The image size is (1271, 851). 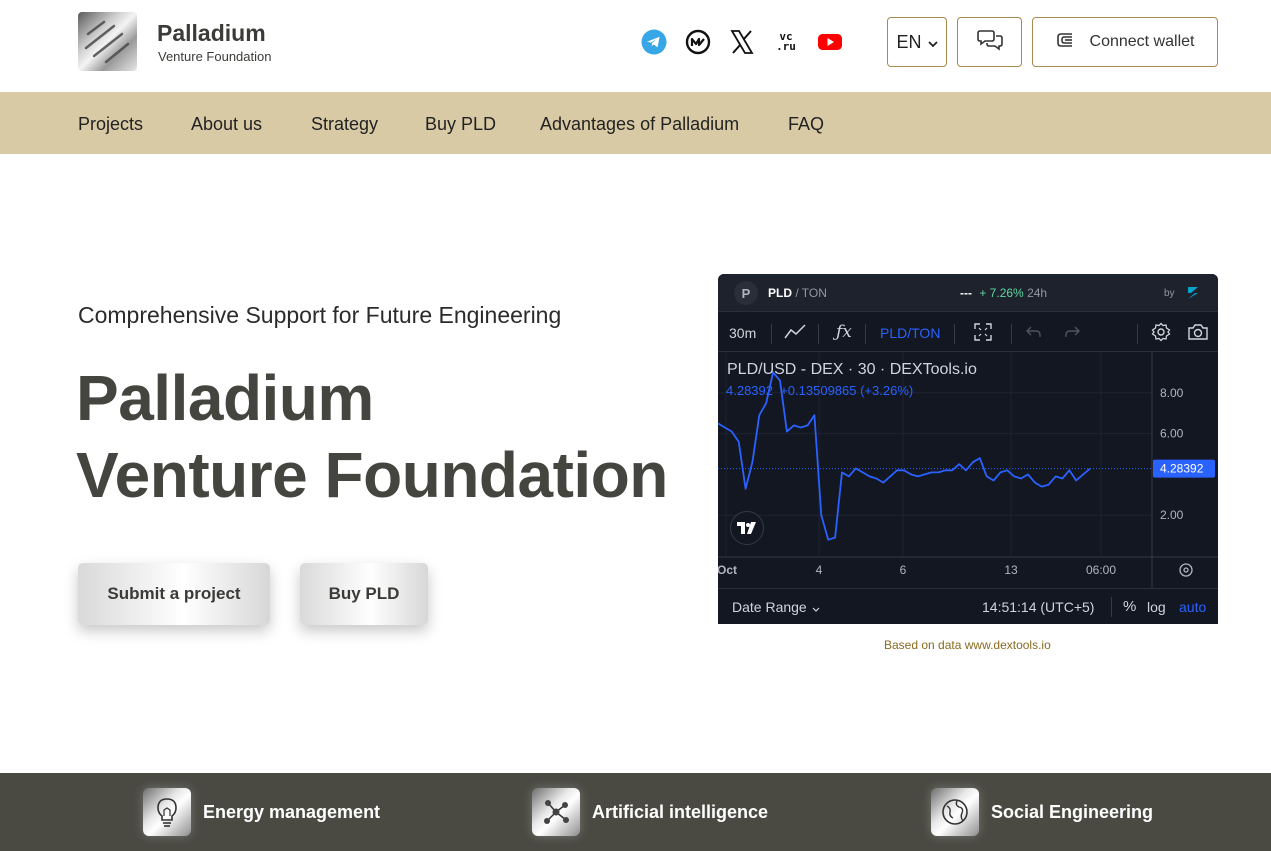 What do you see at coordinates (1129, 606) in the screenshot?
I see `percent-scale-toggle: %` at bounding box center [1129, 606].